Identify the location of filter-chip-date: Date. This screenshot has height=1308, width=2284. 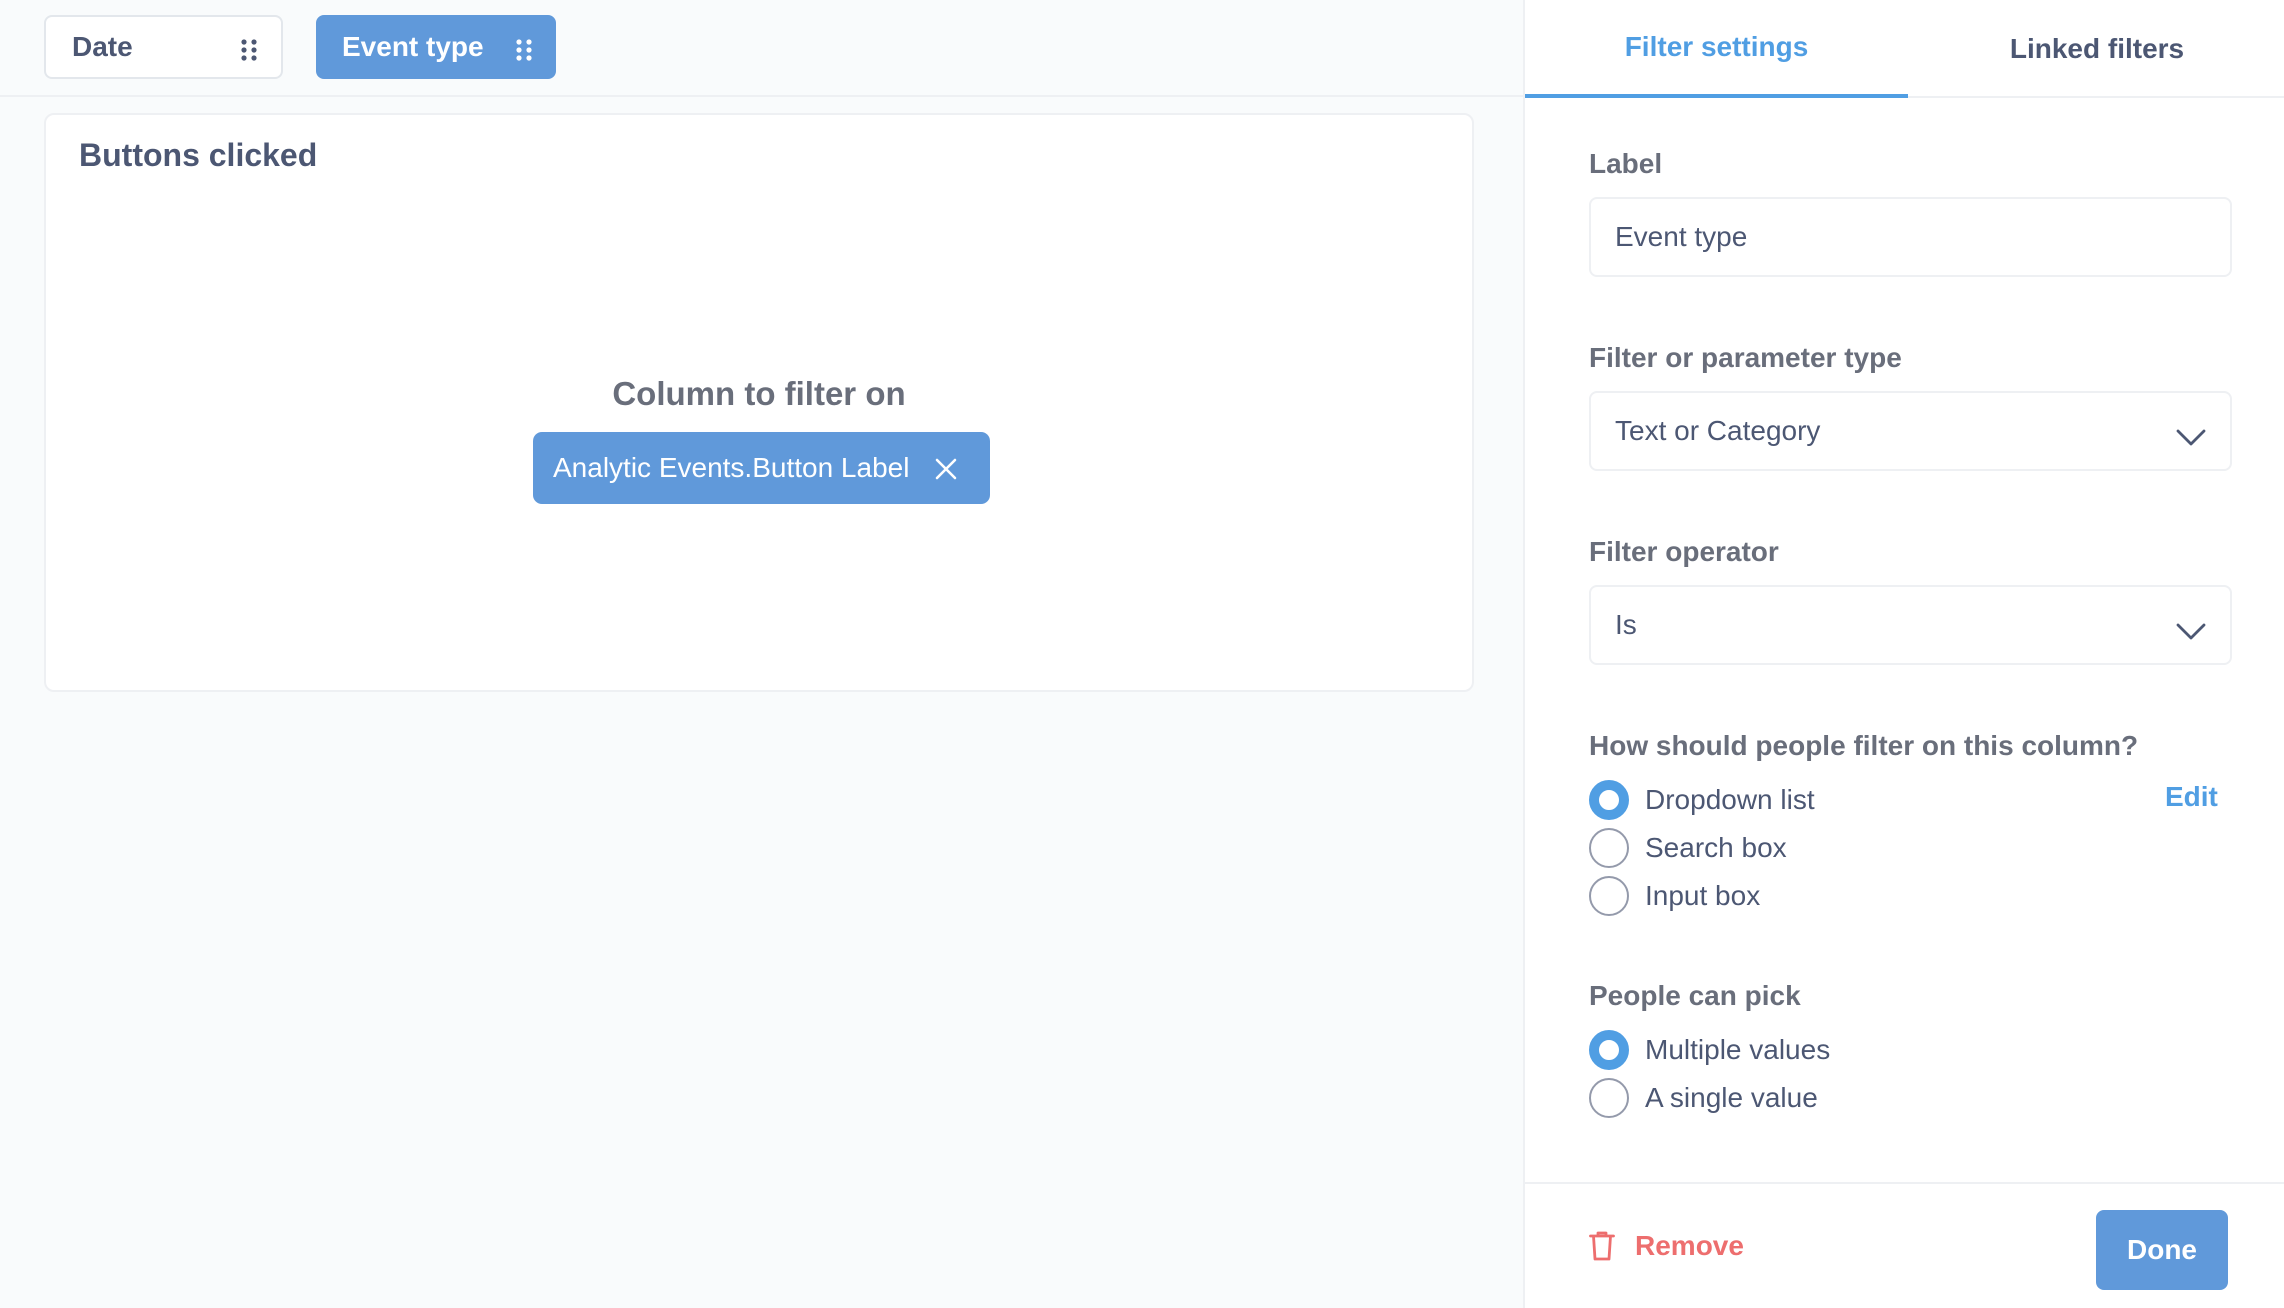
(163, 47).